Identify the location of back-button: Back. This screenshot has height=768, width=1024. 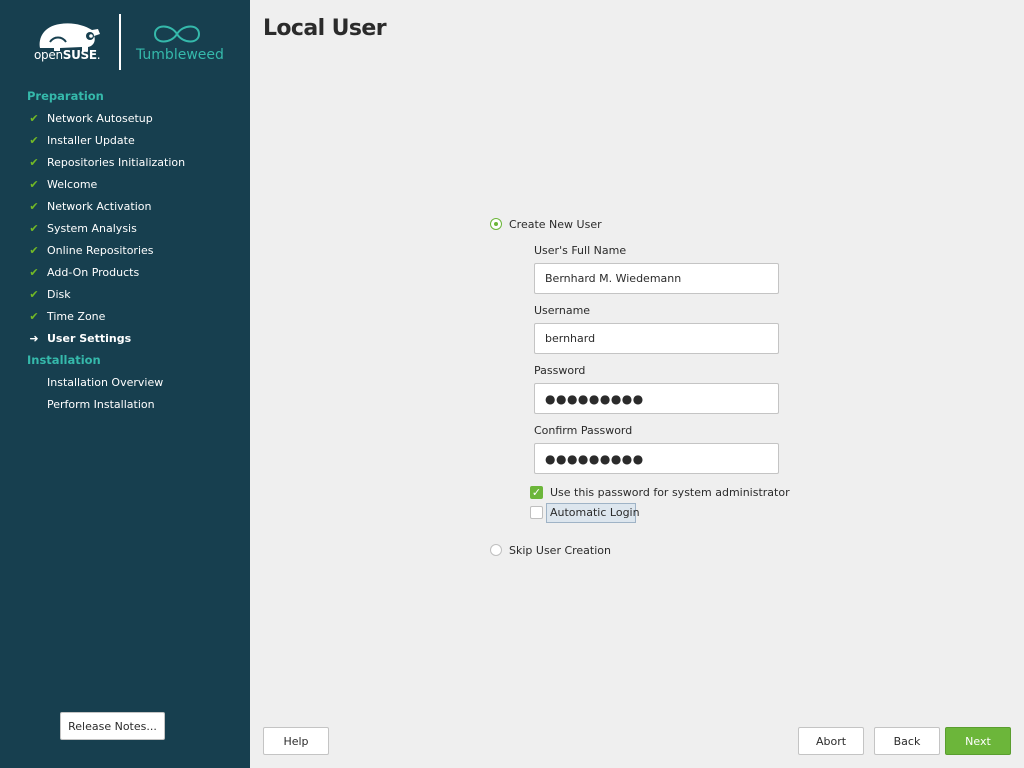
(907, 741).